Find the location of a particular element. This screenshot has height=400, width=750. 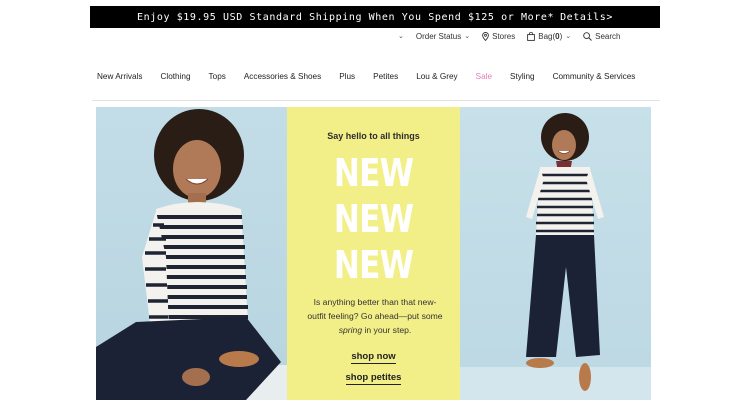

nav-item-accessories-shoes: Accessories & Shoes is located at coordinates (282, 76).